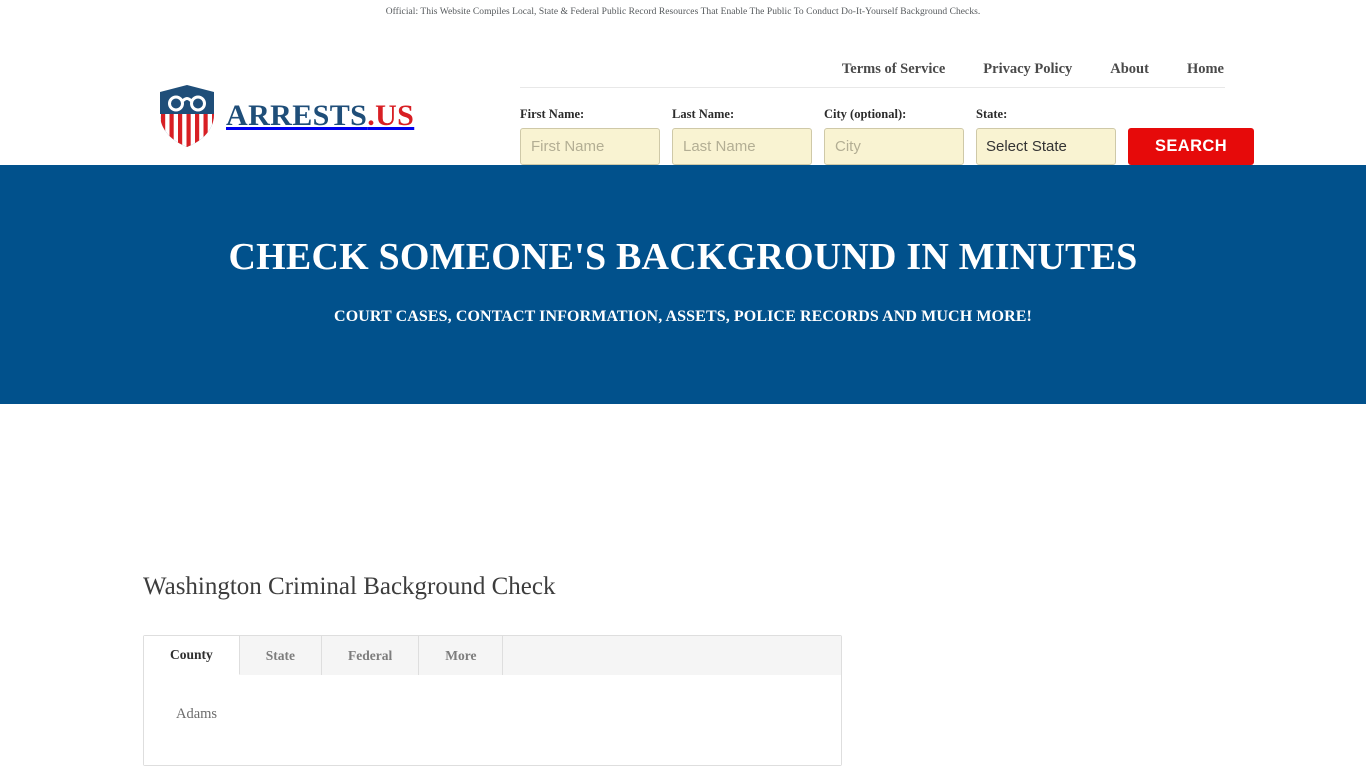 This screenshot has width=1366, height=768. I want to click on header-divider, so click(872, 87).